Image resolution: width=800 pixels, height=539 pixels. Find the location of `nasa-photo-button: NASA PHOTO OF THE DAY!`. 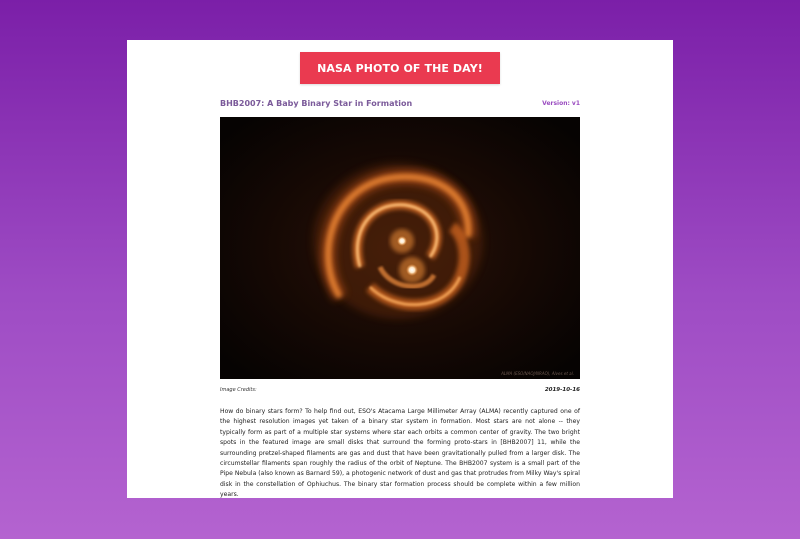

nasa-photo-button: NASA PHOTO OF THE DAY! is located at coordinates (400, 68).